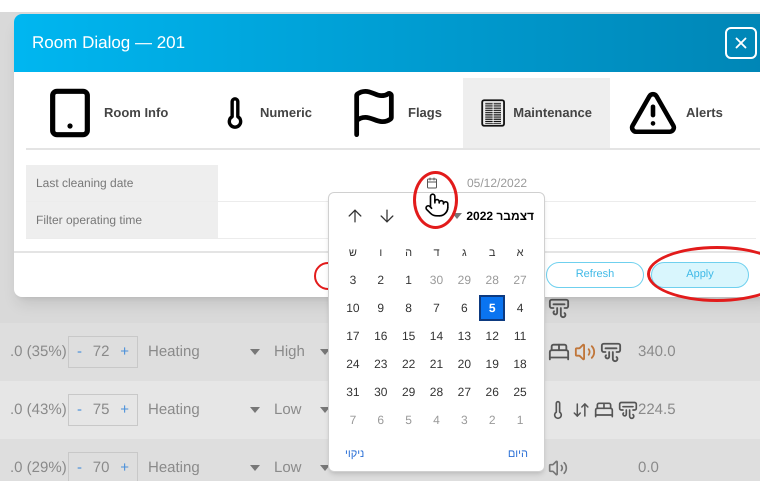  Describe the element at coordinates (353, 253) in the screenshot. I see `weekday-label: ש` at that location.